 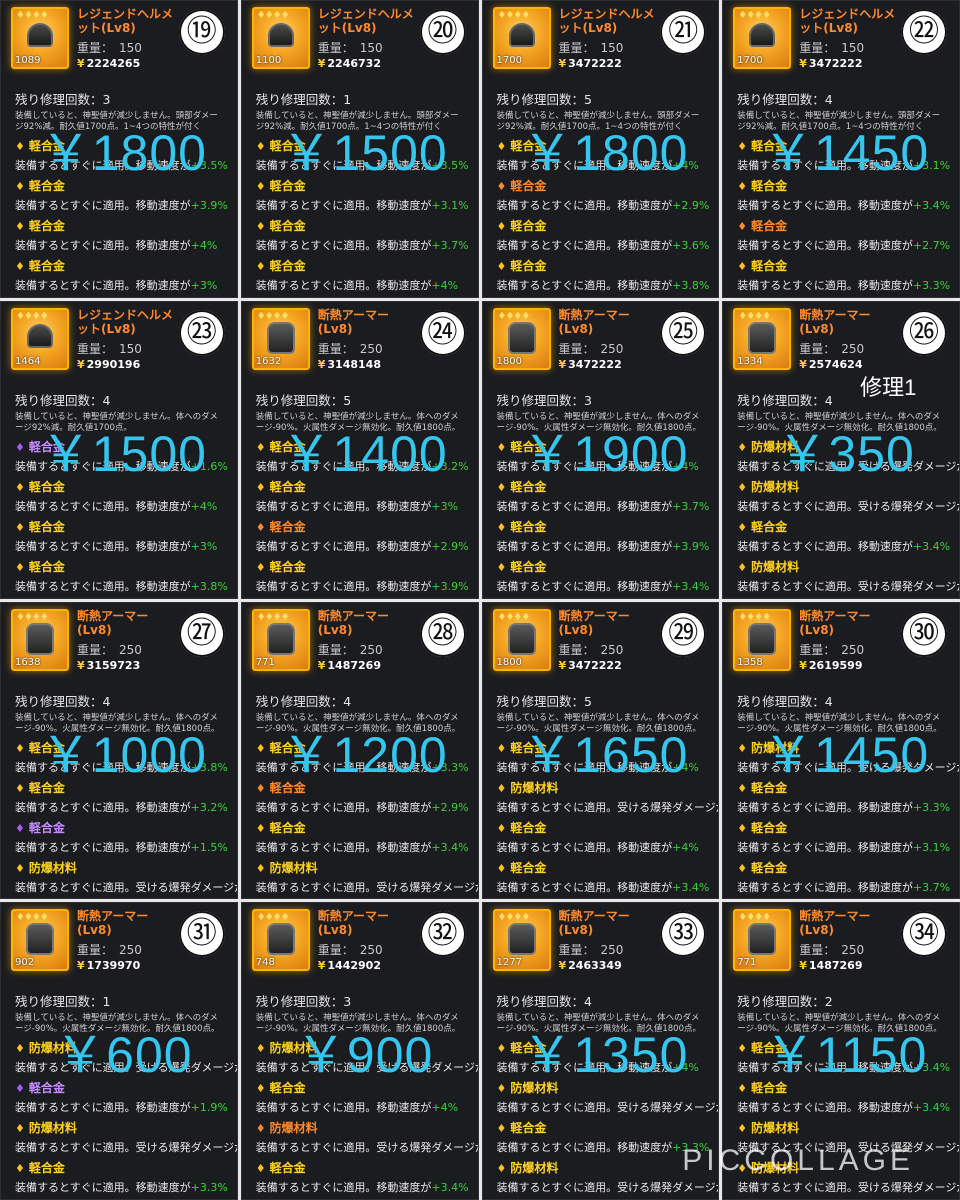 I want to click on item-thumbnail: ♦♦♦♦ 1638, so click(x=40, y=639).